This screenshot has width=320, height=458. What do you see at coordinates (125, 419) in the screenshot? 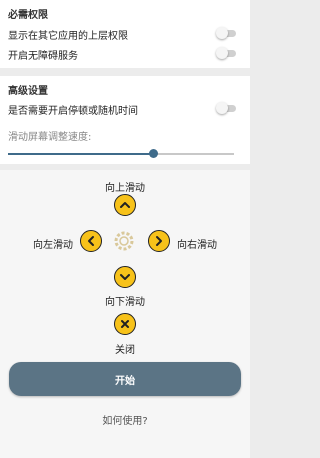
I see `how-to-use-link: 如何使用?` at bounding box center [125, 419].